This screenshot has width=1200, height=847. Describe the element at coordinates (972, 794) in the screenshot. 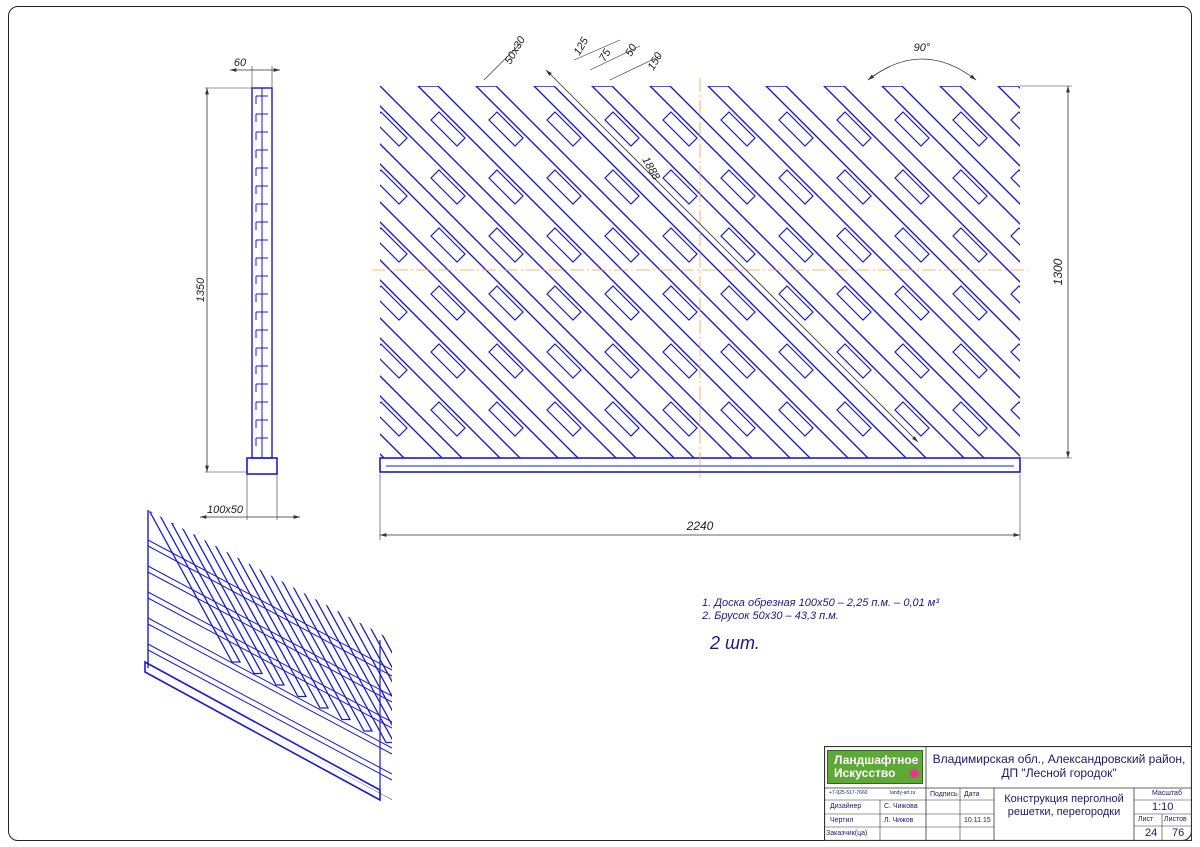

I see `header-date: Дата` at that location.